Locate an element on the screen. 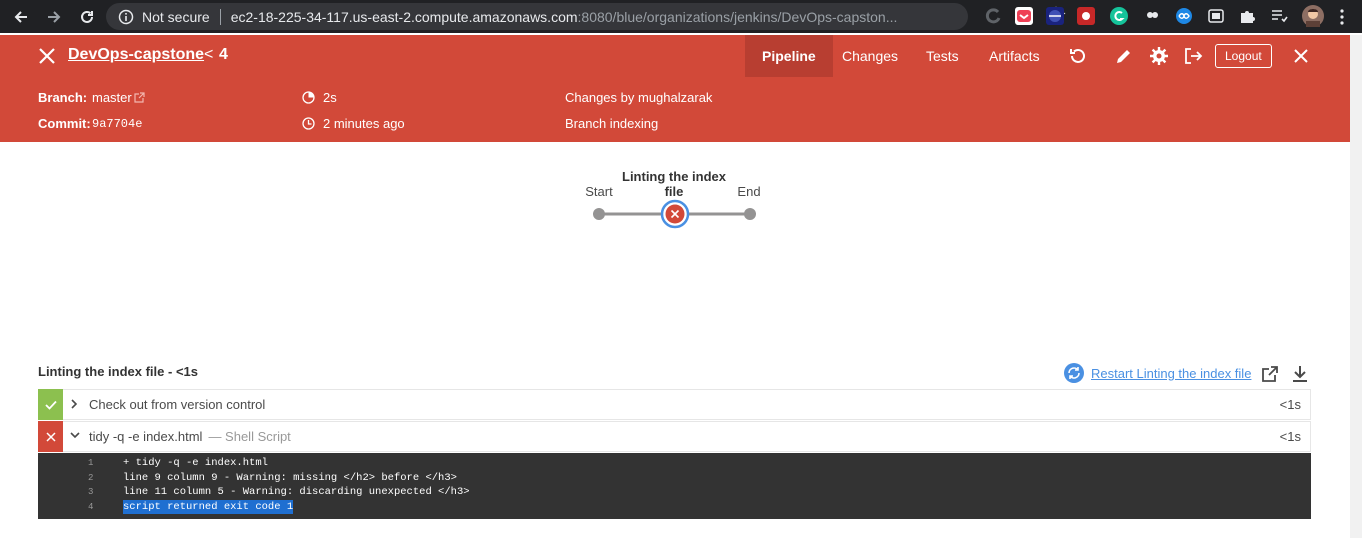 Image resolution: width=1362 pixels, height=538 pixels. stage-label-line2: file is located at coordinates (674, 191).